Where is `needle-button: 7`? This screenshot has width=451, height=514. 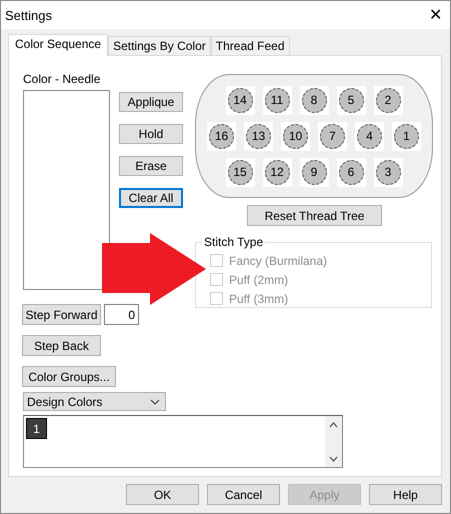 needle-button: 7 is located at coordinates (332, 136).